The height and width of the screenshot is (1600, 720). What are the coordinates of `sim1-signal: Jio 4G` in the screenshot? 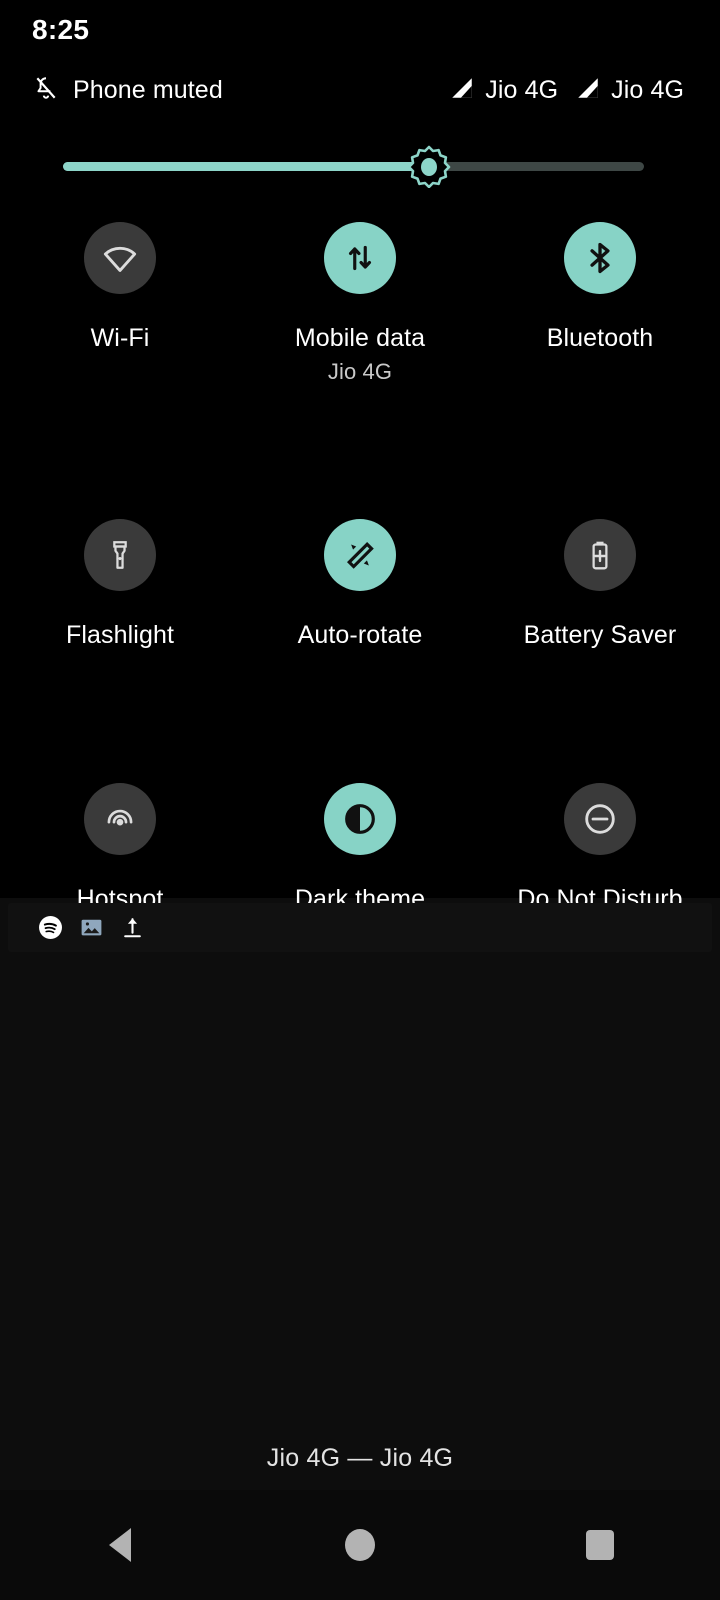 It's located at (503, 90).